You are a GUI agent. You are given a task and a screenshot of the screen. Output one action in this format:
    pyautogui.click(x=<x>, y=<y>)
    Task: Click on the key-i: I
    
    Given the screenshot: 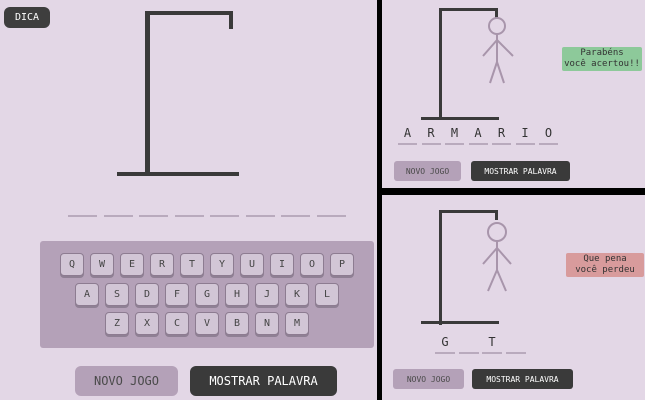 What is the action you would take?
    pyautogui.click(x=282, y=264)
    